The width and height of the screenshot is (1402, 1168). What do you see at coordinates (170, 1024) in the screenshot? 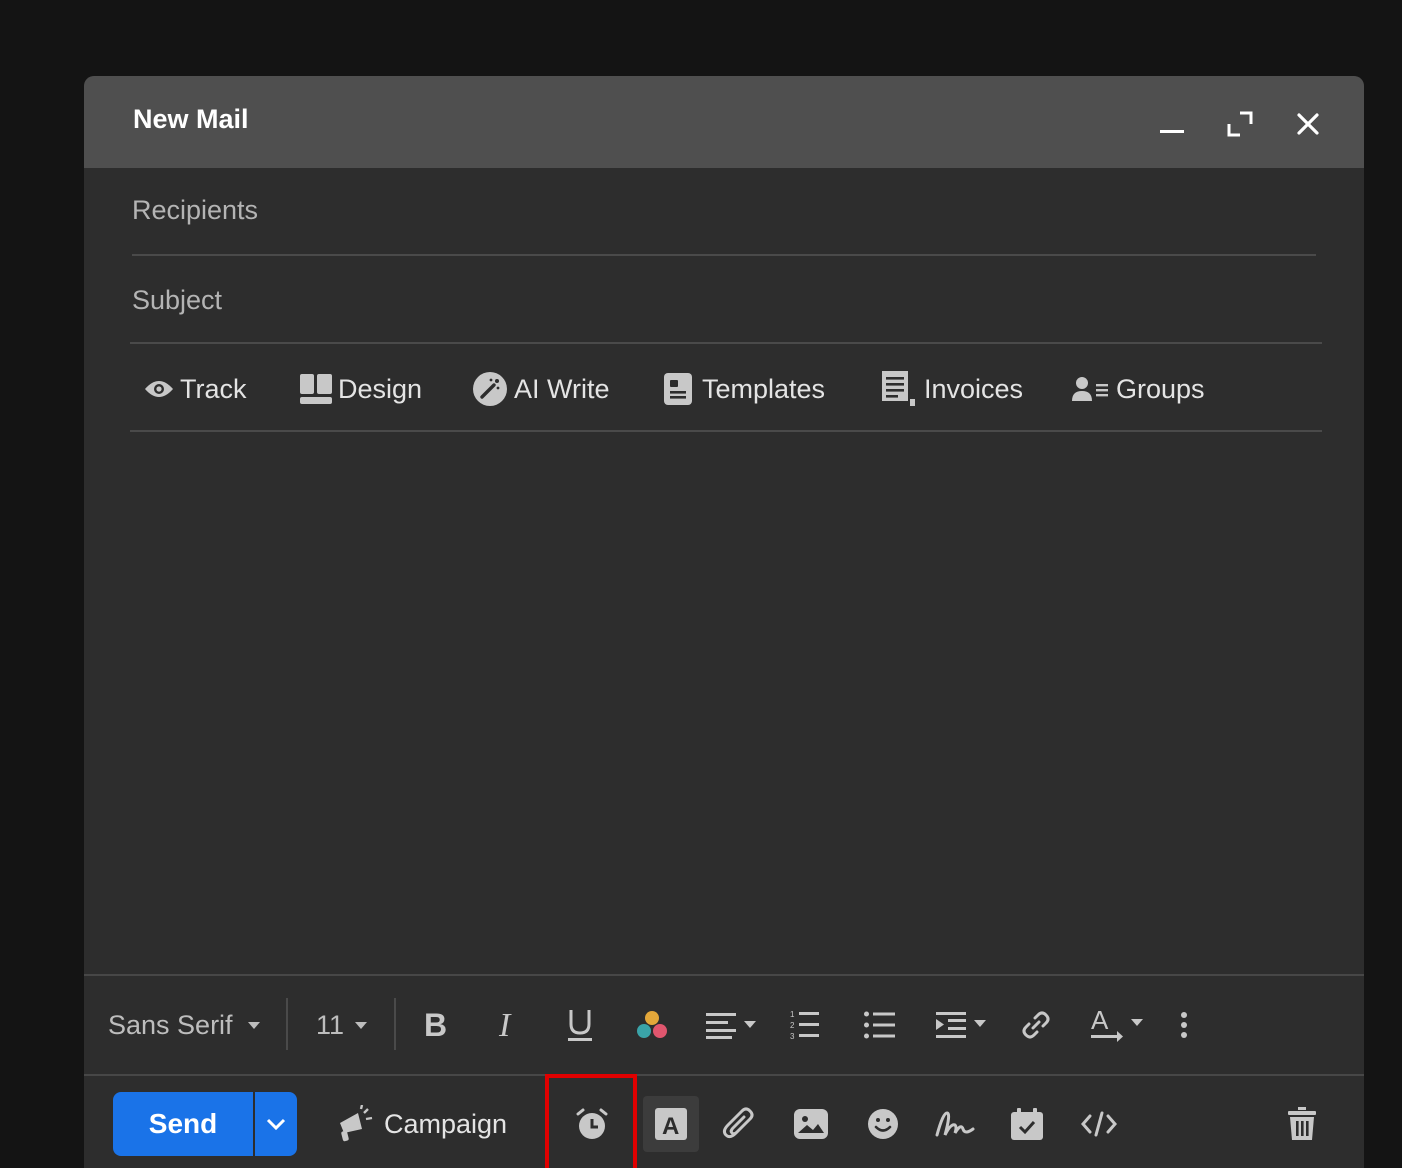
I see `font-family-value: Sans Serif` at bounding box center [170, 1024].